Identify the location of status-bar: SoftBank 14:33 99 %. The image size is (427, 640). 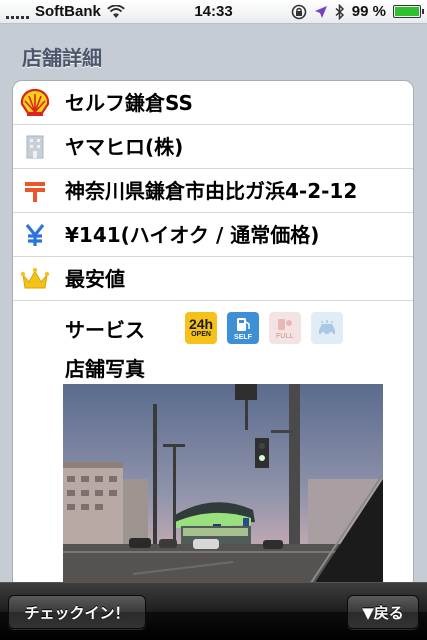
(213, 12).